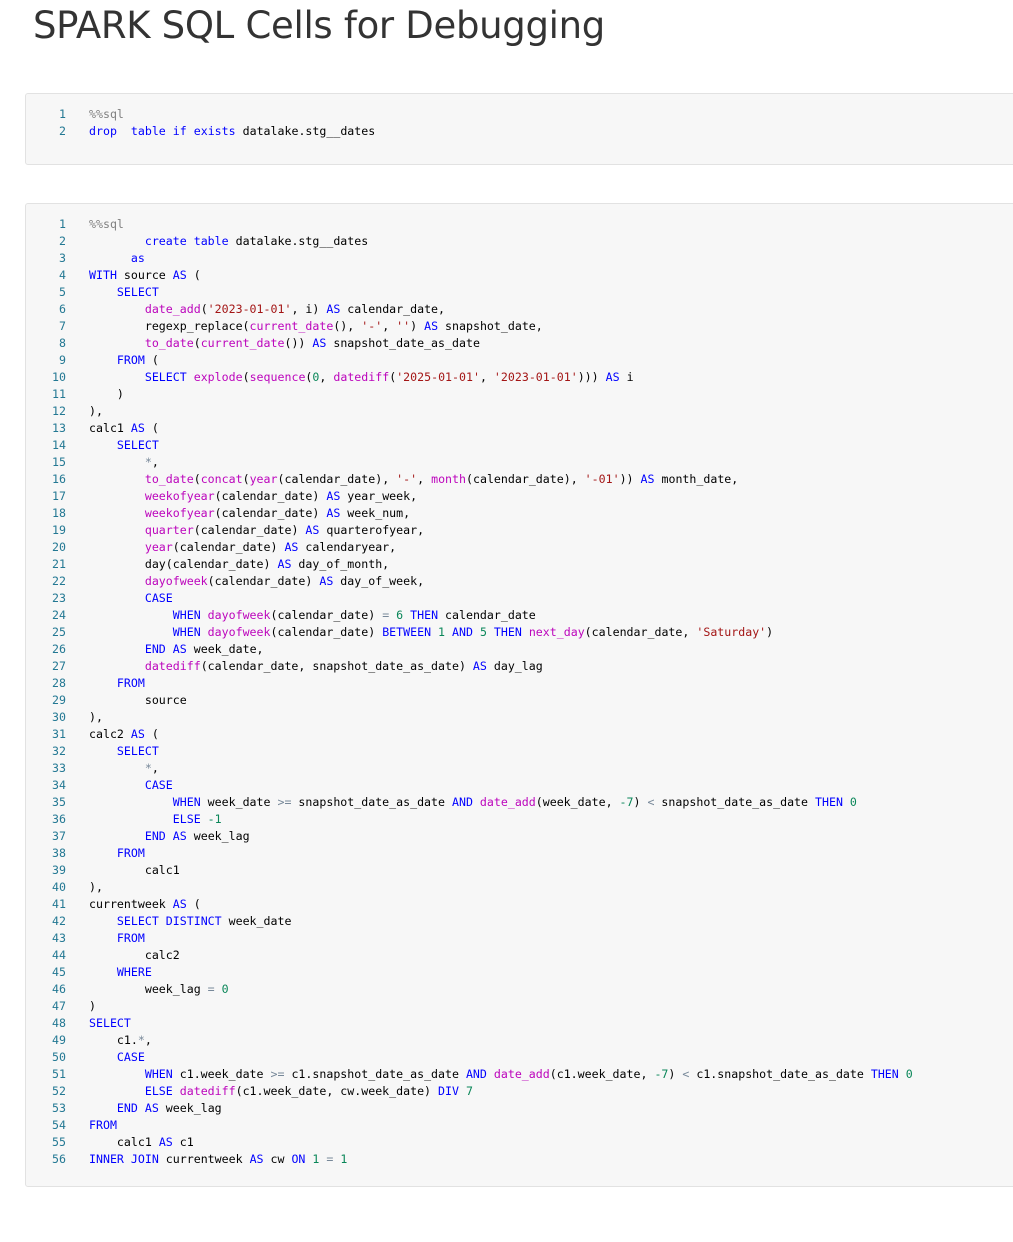 This screenshot has width=1013, height=1242. I want to click on code-token: JOIN, so click(144, 1159).